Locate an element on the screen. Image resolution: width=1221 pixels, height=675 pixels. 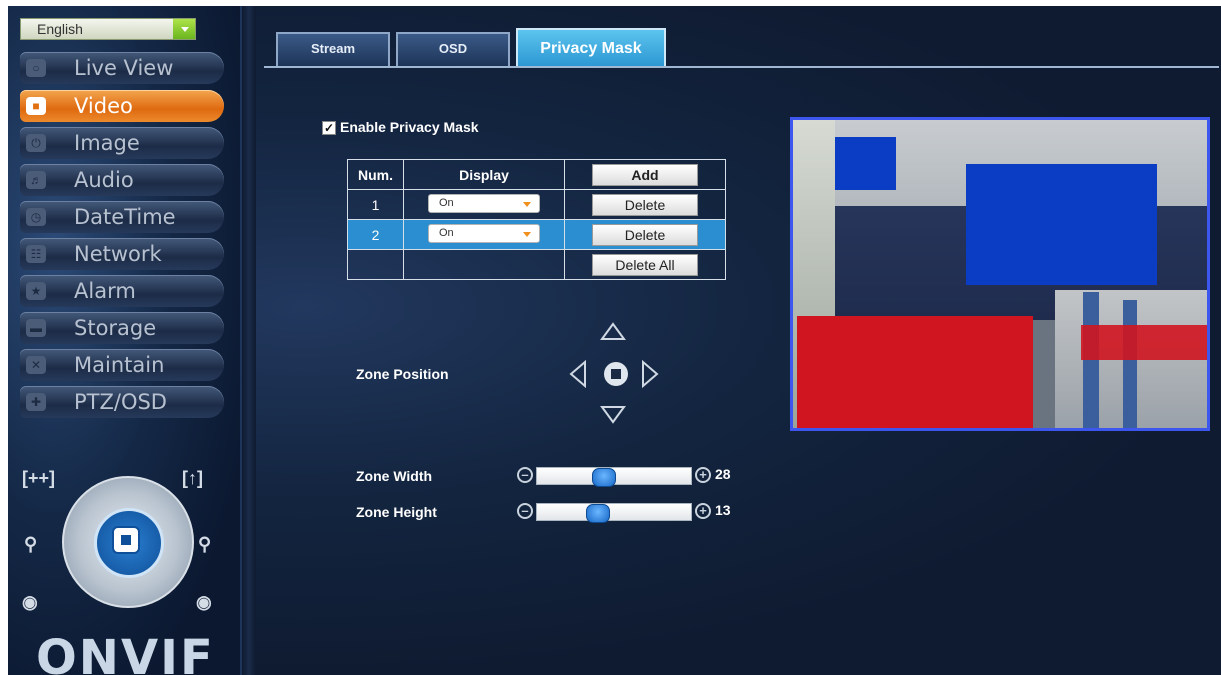
tab-stream: Stream is located at coordinates (333, 49).